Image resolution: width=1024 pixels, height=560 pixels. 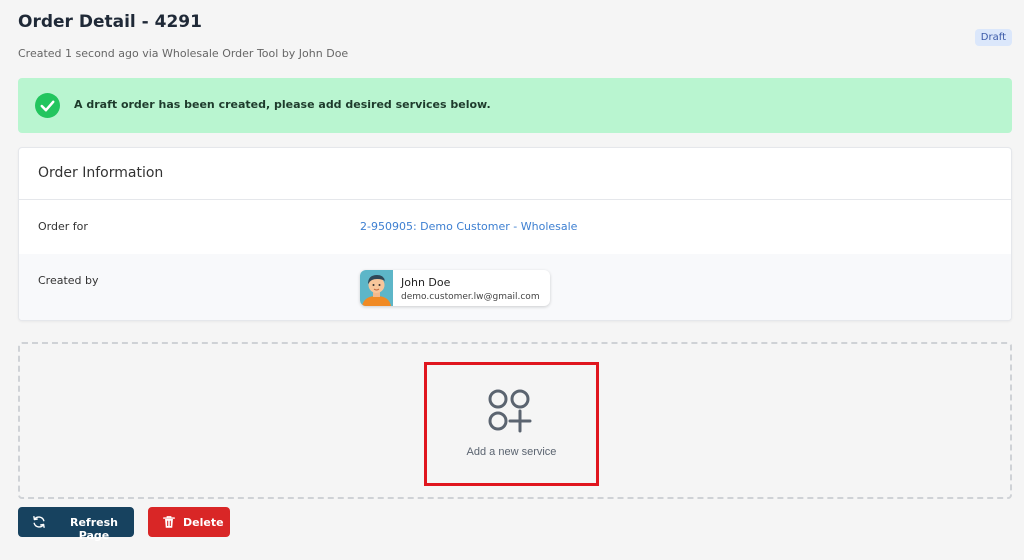 What do you see at coordinates (468, 226) in the screenshot?
I see `customer-link: 2-950905: Demo Customer - Wholesale` at bounding box center [468, 226].